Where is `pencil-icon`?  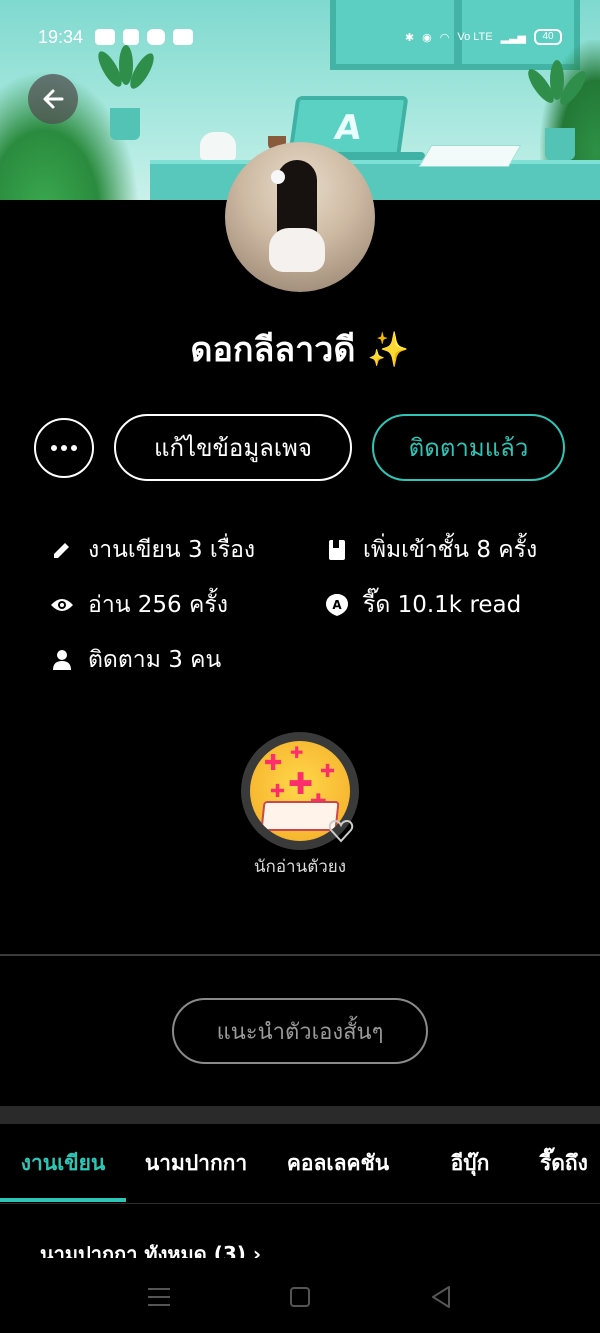 pencil-icon is located at coordinates (62, 550).